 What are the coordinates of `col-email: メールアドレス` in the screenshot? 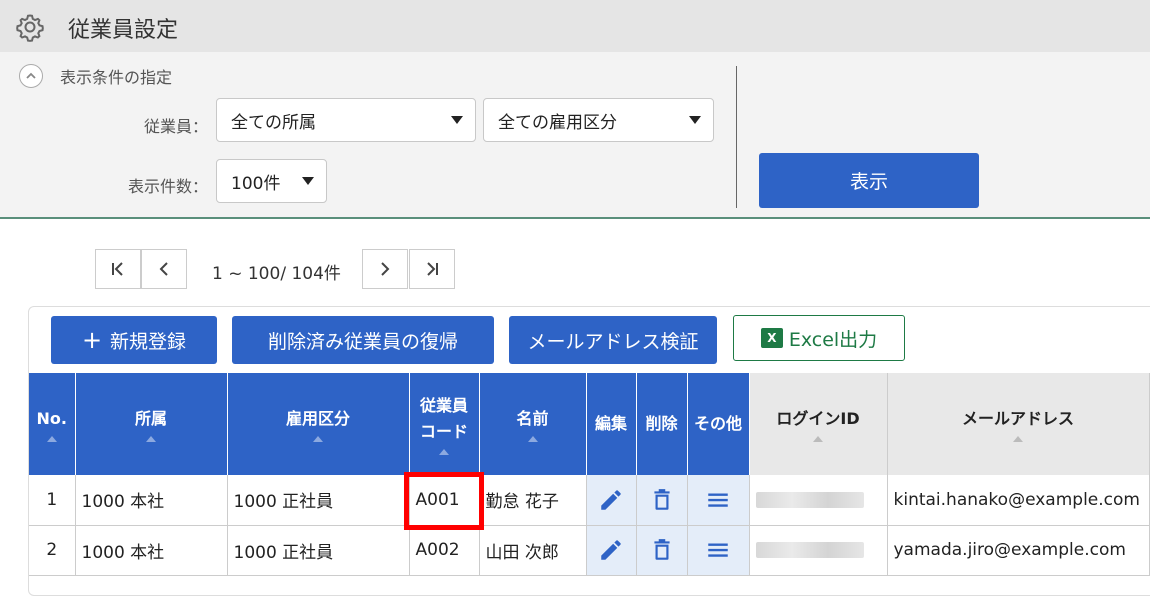 It's located at (1018, 424).